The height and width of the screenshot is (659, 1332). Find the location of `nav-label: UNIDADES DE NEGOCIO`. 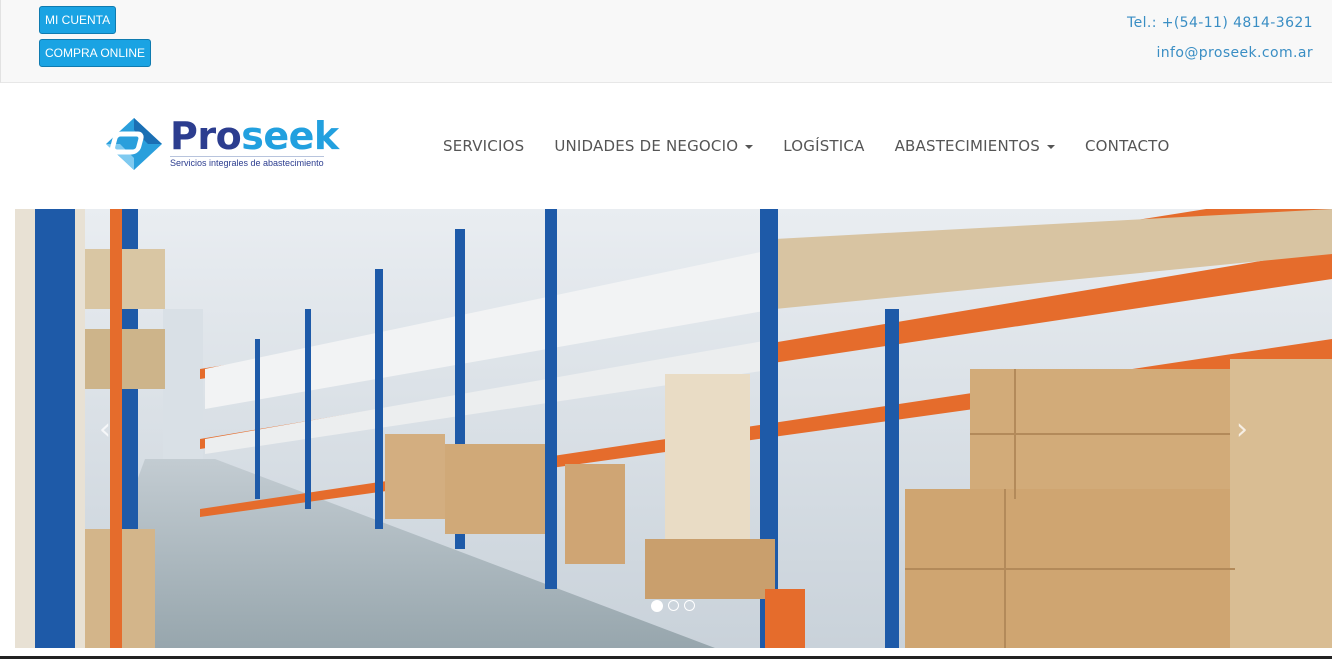

nav-label: UNIDADES DE NEGOCIO is located at coordinates (646, 146).